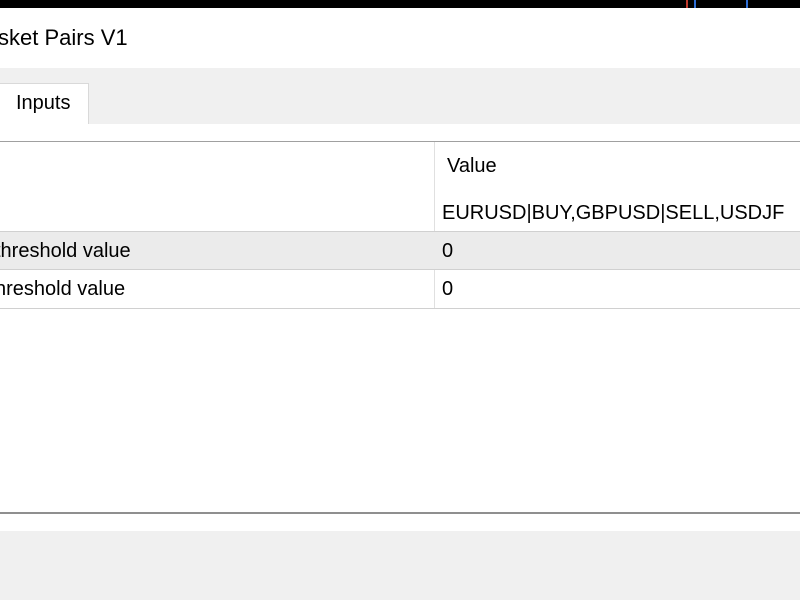 This screenshot has height=600, width=800. Describe the element at coordinates (472, 166) in the screenshot. I see `value-column-header: Value` at that location.